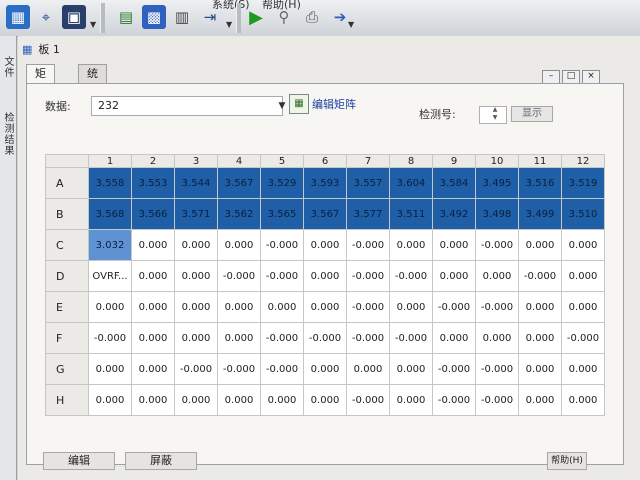 The image size is (640, 480). What do you see at coordinates (110, 214) in the screenshot?
I see `well-cell: 3.568` at bounding box center [110, 214].